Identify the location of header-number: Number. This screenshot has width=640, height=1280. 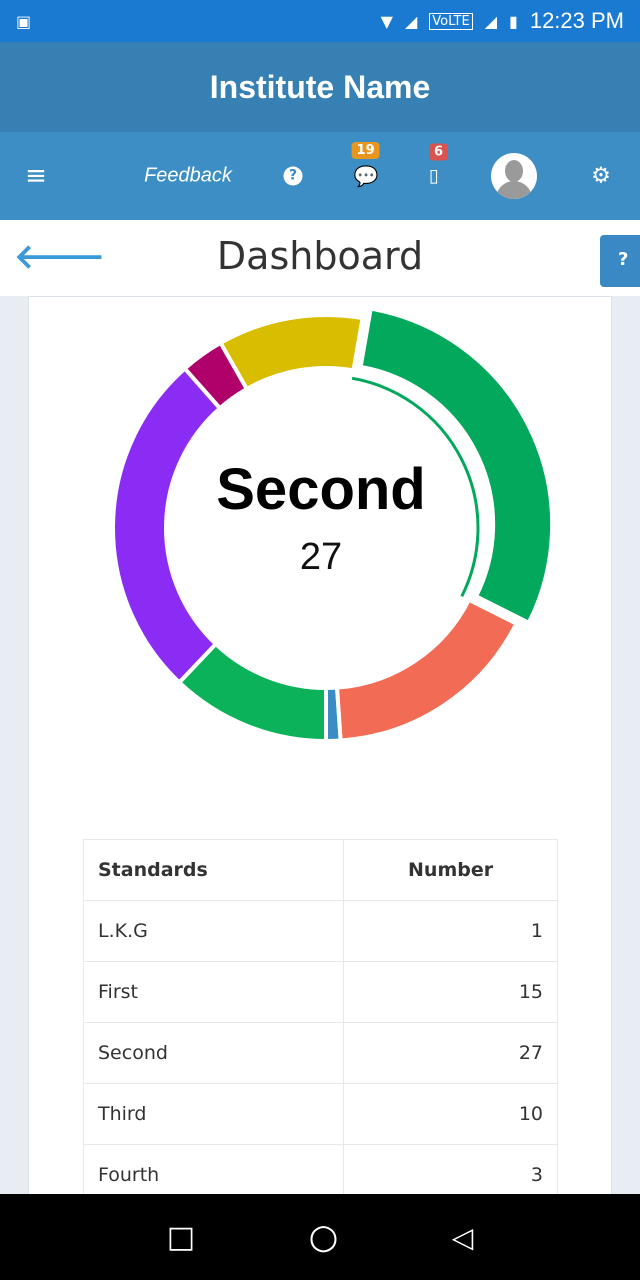
(450, 870).